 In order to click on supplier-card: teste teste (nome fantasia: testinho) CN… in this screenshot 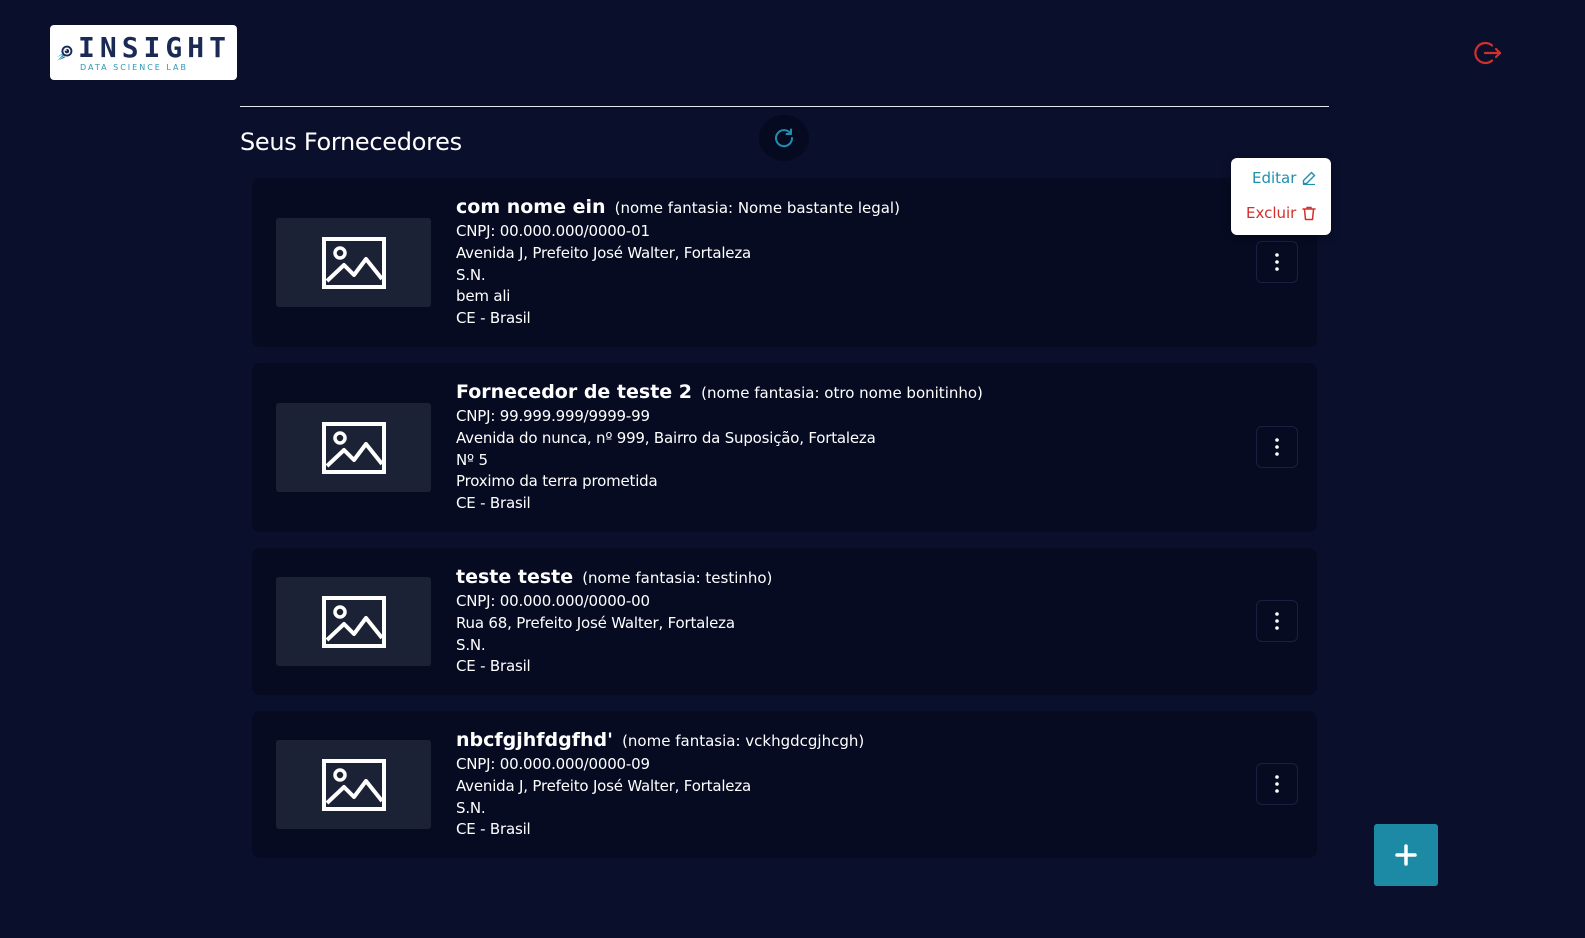, I will do `click(784, 621)`.